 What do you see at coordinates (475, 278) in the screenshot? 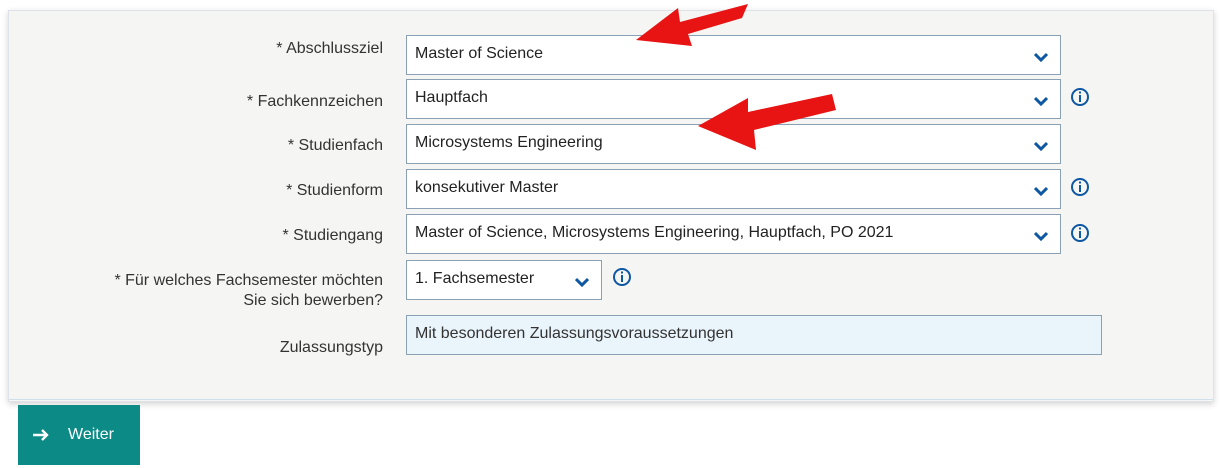
I see `fachsemester-value: 1. Fachsemester` at bounding box center [475, 278].